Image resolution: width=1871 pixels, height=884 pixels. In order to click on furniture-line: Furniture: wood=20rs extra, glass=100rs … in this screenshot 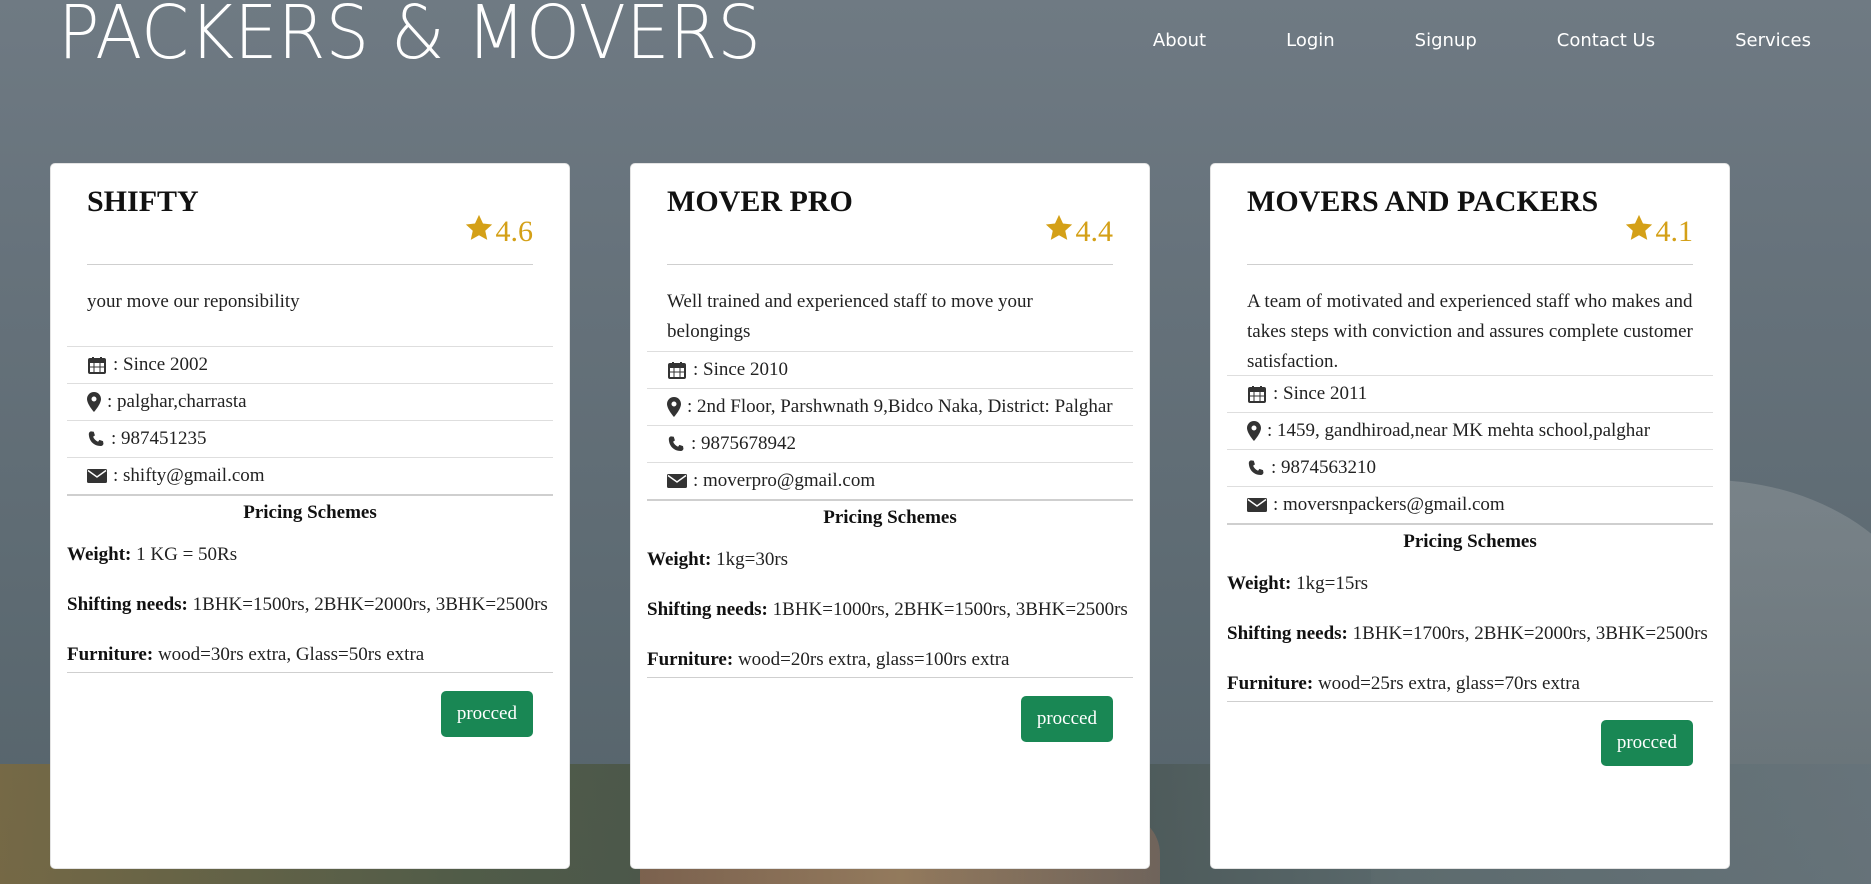, I will do `click(890, 660)`.